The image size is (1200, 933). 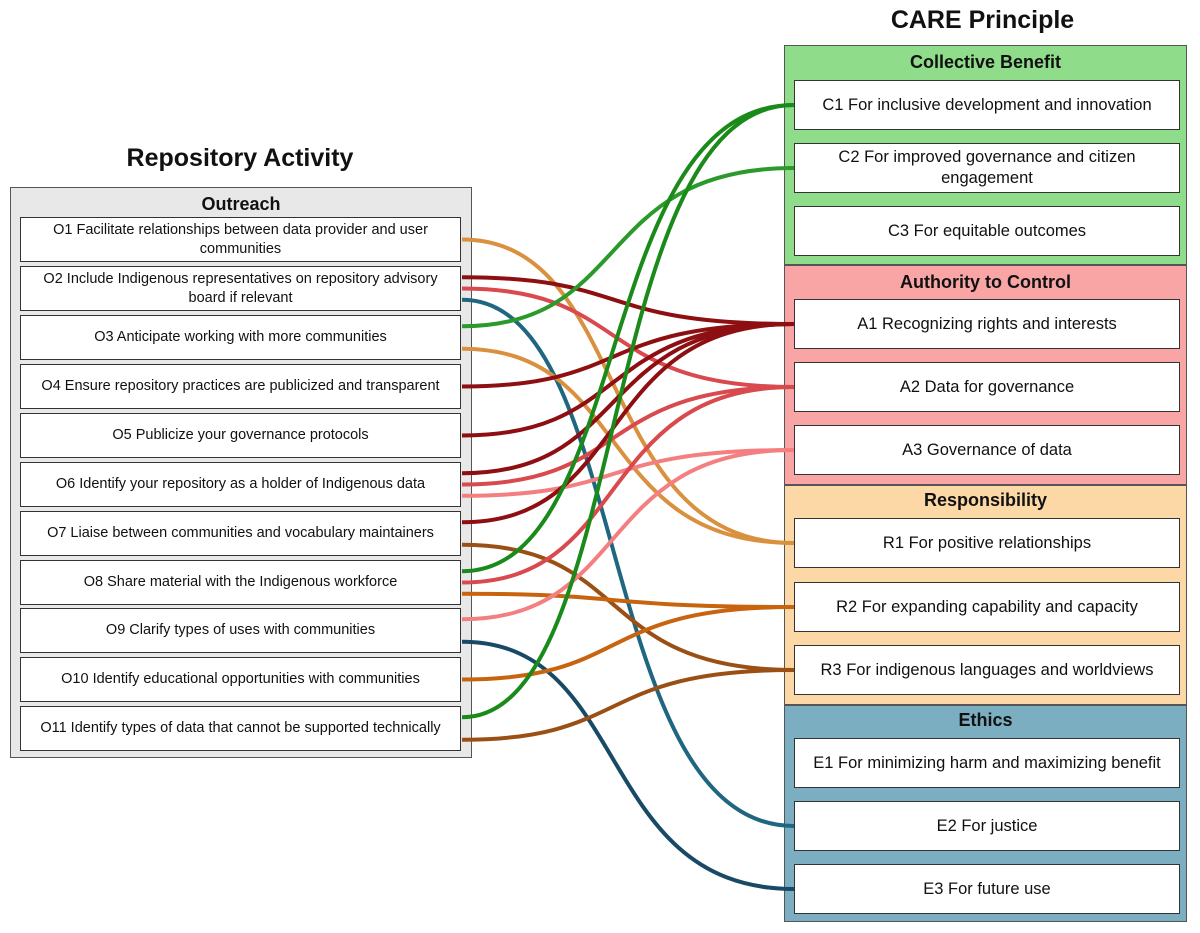 I want to click on link-o6-a1, so click(x=628, y=399).